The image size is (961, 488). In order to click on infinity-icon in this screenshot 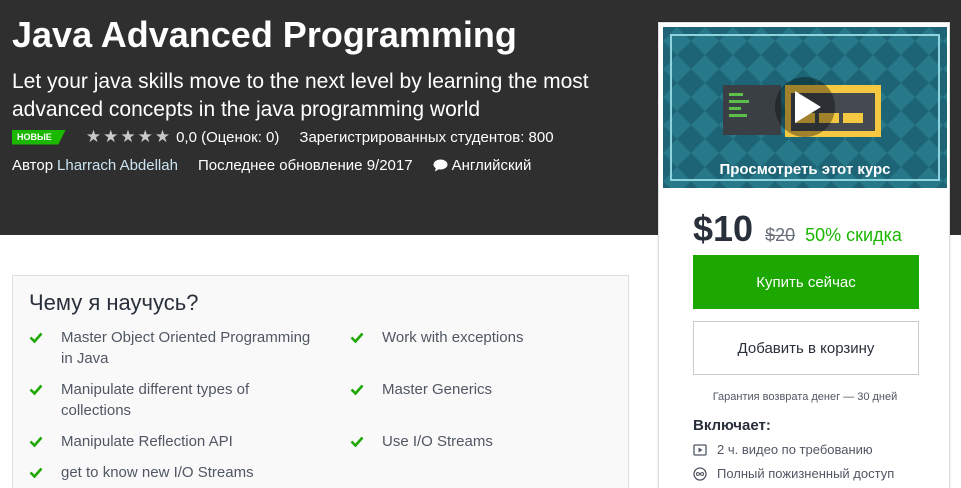, I will do `click(700, 473)`.